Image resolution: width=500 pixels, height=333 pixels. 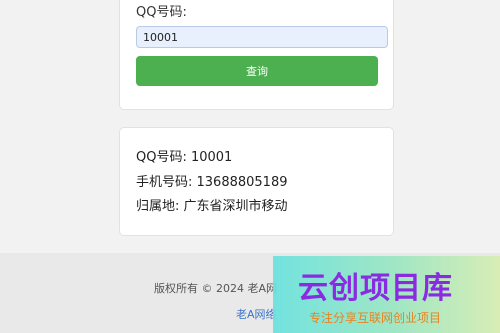 What do you see at coordinates (212, 206) in the screenshot?
I see `result-location: 归属地: 广东省深圳市移动` at bounding box center [212, 206].